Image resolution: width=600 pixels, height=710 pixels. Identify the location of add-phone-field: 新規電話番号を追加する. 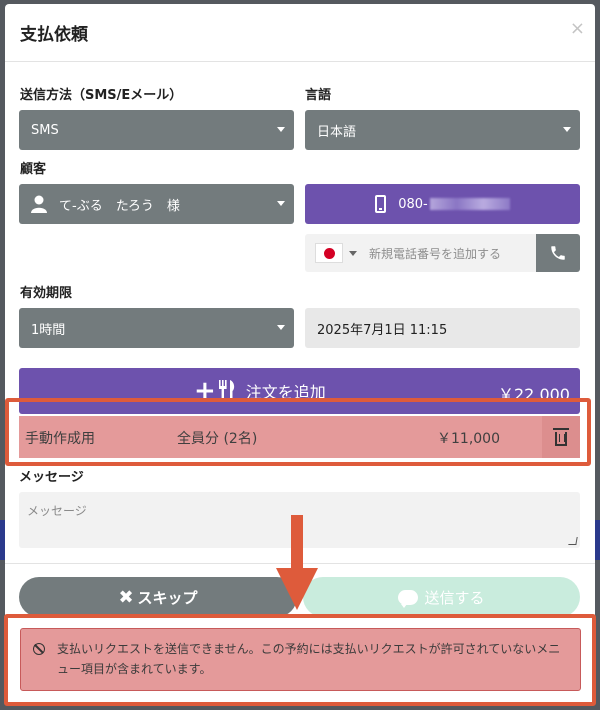
(442, 253).